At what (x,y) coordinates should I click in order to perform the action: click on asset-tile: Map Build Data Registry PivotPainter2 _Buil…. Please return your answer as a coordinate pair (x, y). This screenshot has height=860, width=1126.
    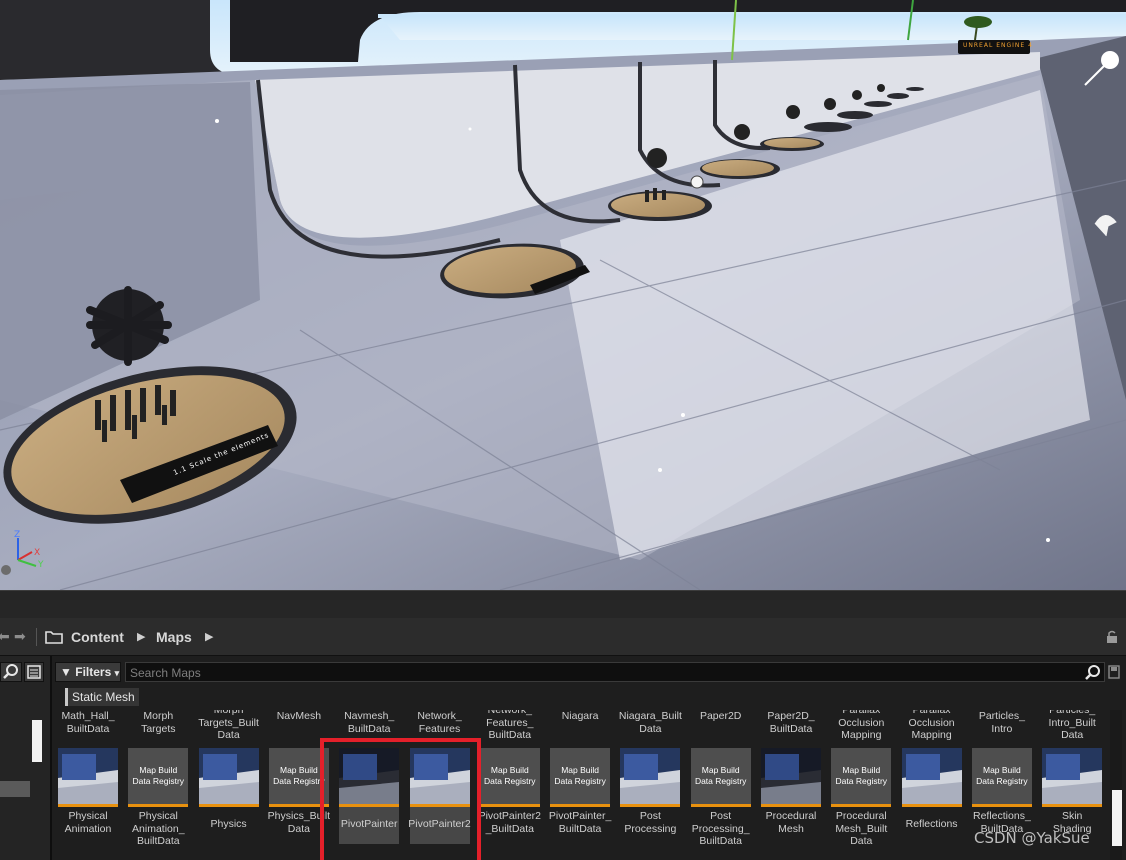
    Looking at the image, I should click on (510, 796).